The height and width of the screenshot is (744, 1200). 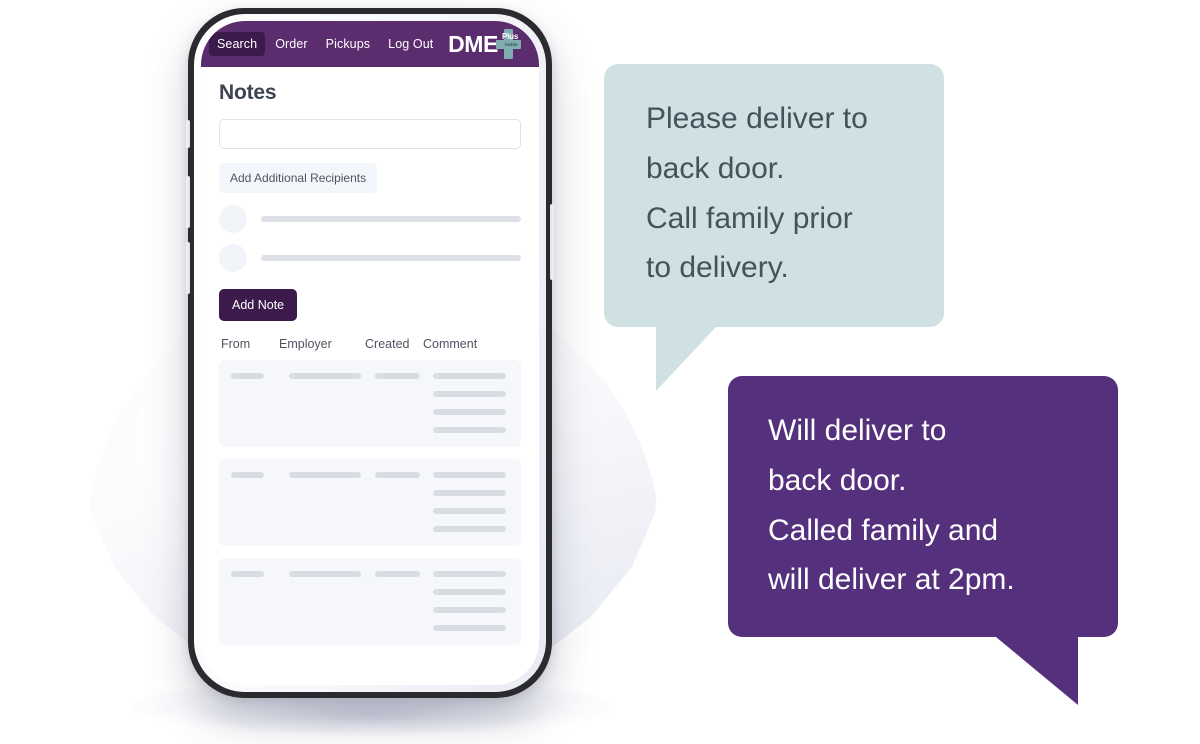 I want to click on outgoing-bubble-tail, so click(x=1037, y=671).